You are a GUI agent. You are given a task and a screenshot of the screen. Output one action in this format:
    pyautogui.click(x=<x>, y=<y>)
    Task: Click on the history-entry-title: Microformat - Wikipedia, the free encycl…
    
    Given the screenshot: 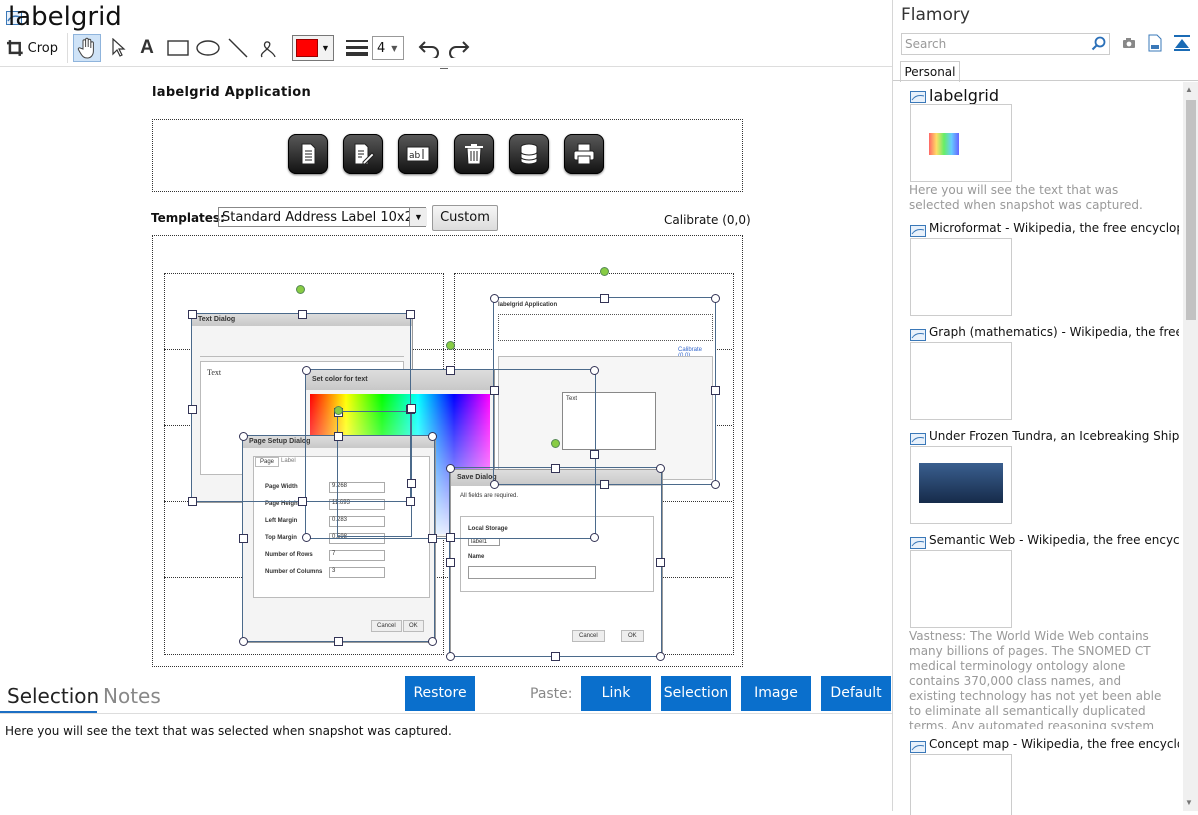 What is the action you would take?
    pyautogui.click(x=1054, y=228)
    